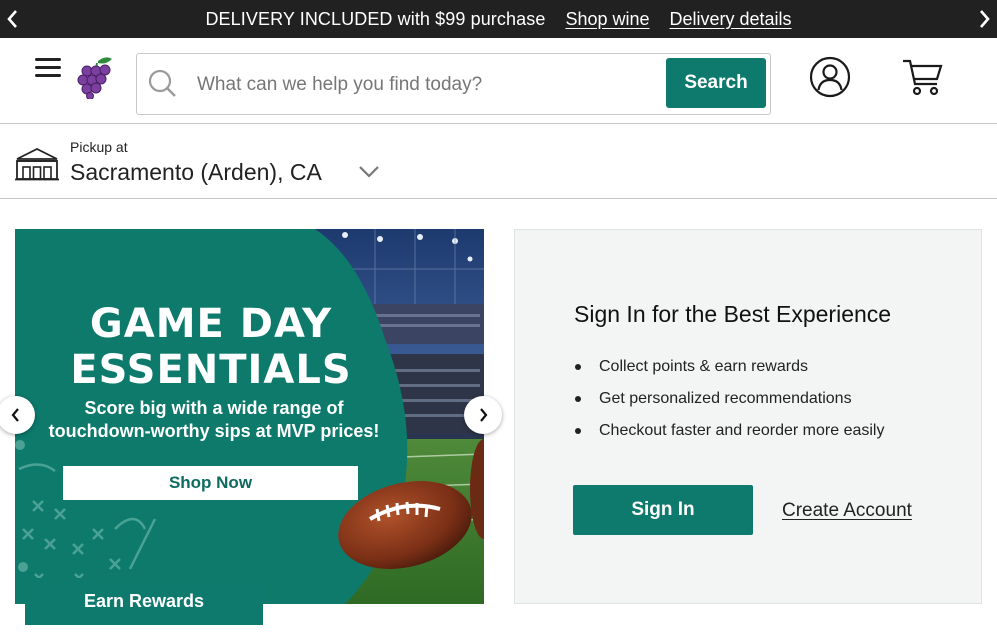  What do you see at coordinates (214, 431) in the screenshot?
I see `hero-subtitle-line2: touchdown-worthy sips at MVP prices!` at bounding box center [214, 431].